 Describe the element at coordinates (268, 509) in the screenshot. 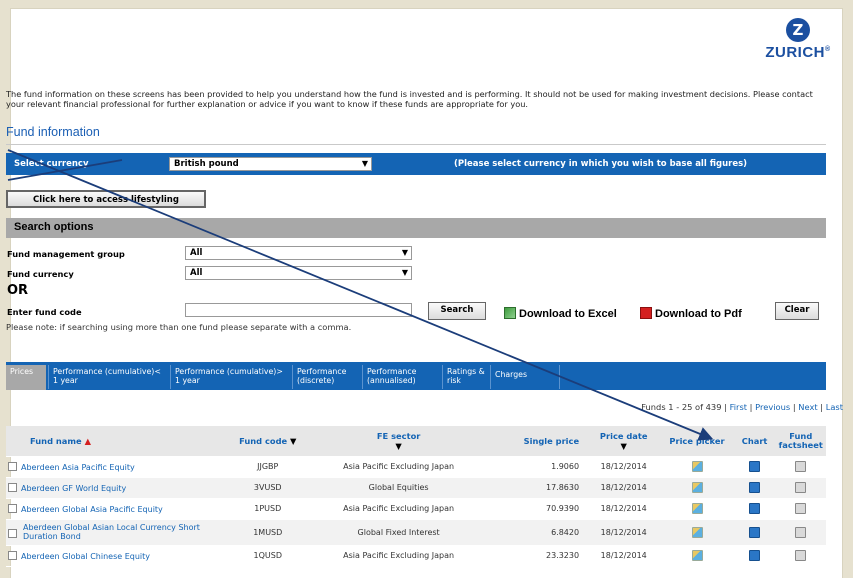

I see `fund-code-cell: 1PUSD` at that location.